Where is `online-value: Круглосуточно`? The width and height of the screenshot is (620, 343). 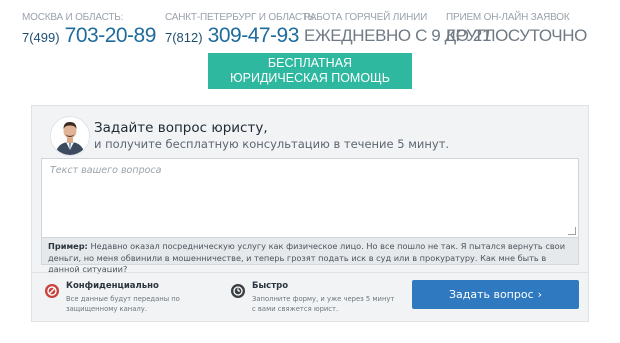
online-value: Круглосуточно is located at coordinates (516, 35).